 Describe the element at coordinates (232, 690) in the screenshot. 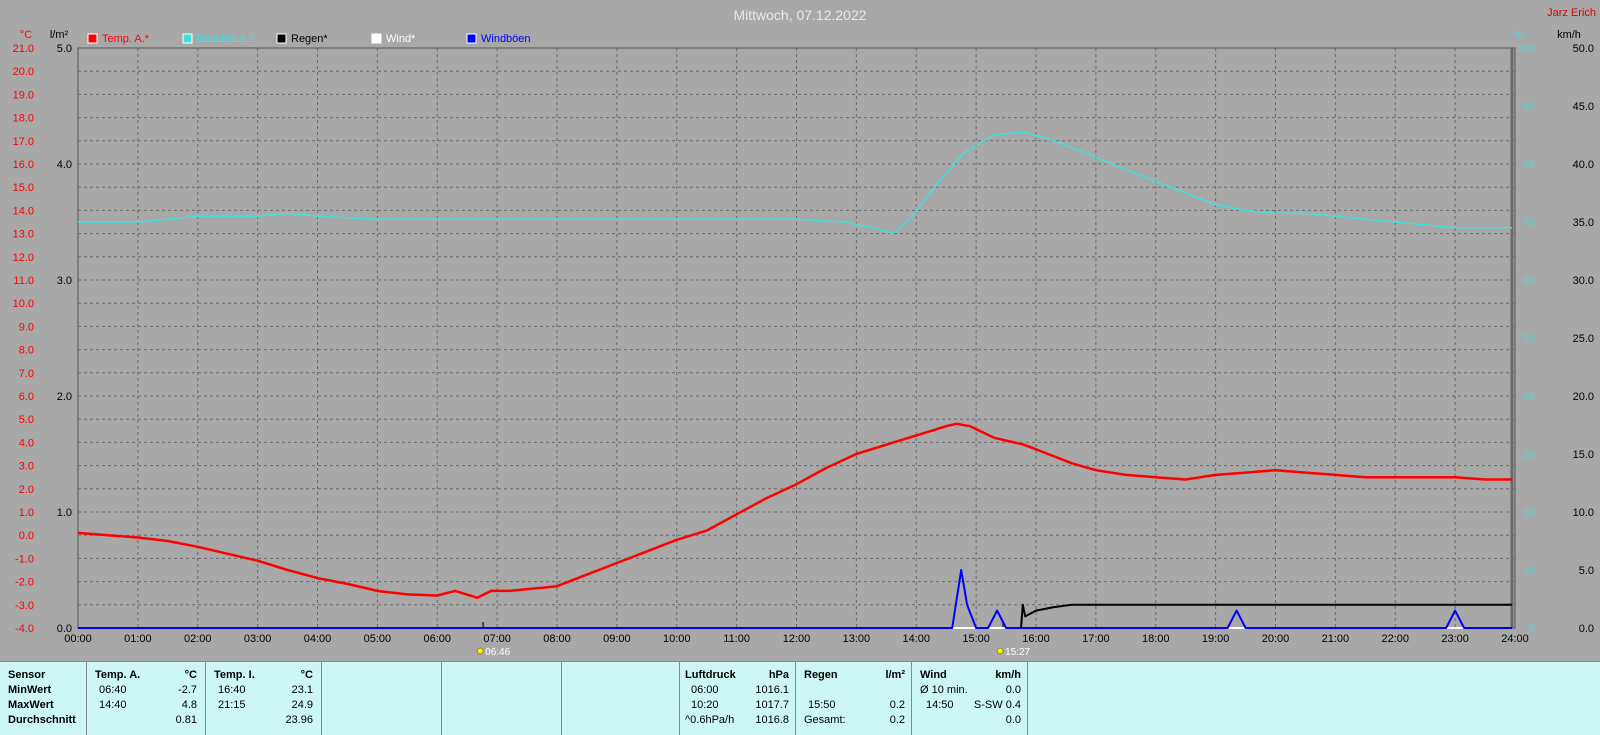

I see `temp-i-min-time: 16:40` at that location.